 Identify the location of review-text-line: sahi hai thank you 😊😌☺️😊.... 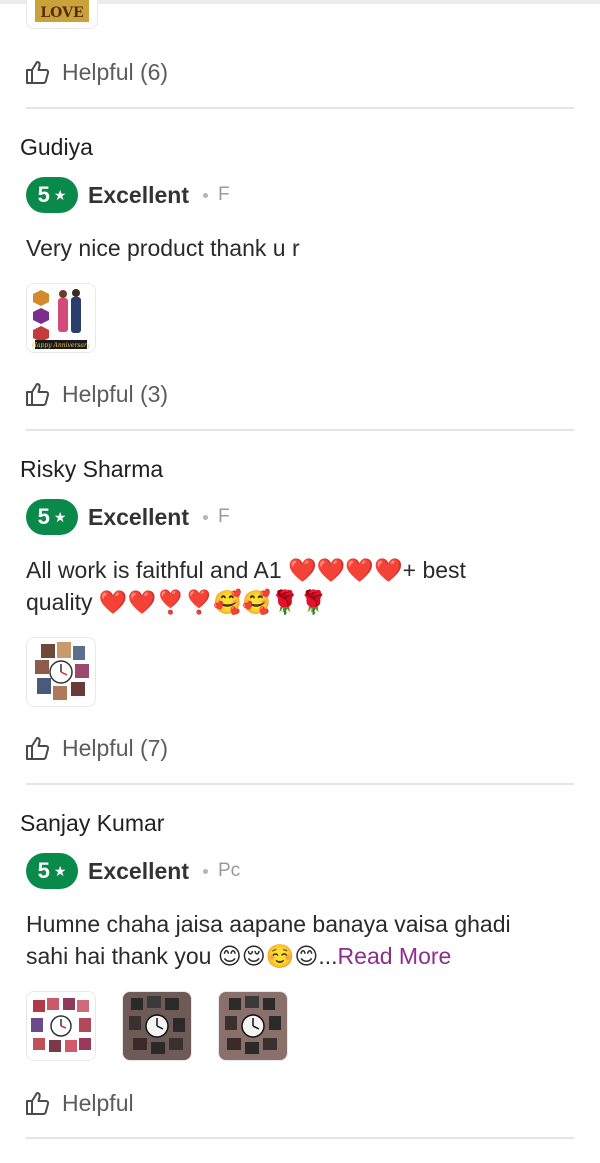
(182, 956).